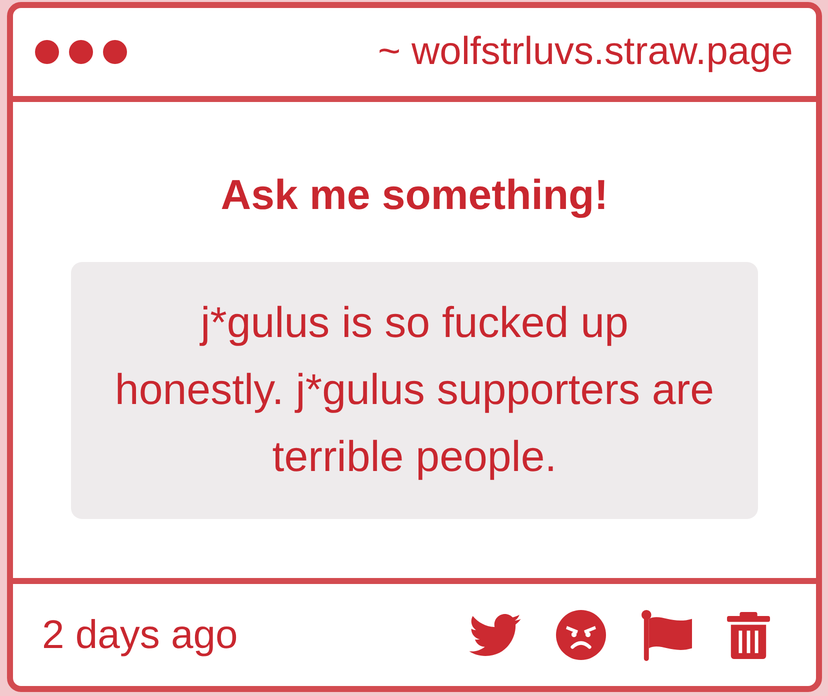 The width and height of the screenshot is (828, 696). What do you see at coordinates (495, 635) in the screenshot?
I see `bird-icon` at bounding box center [495, 635].